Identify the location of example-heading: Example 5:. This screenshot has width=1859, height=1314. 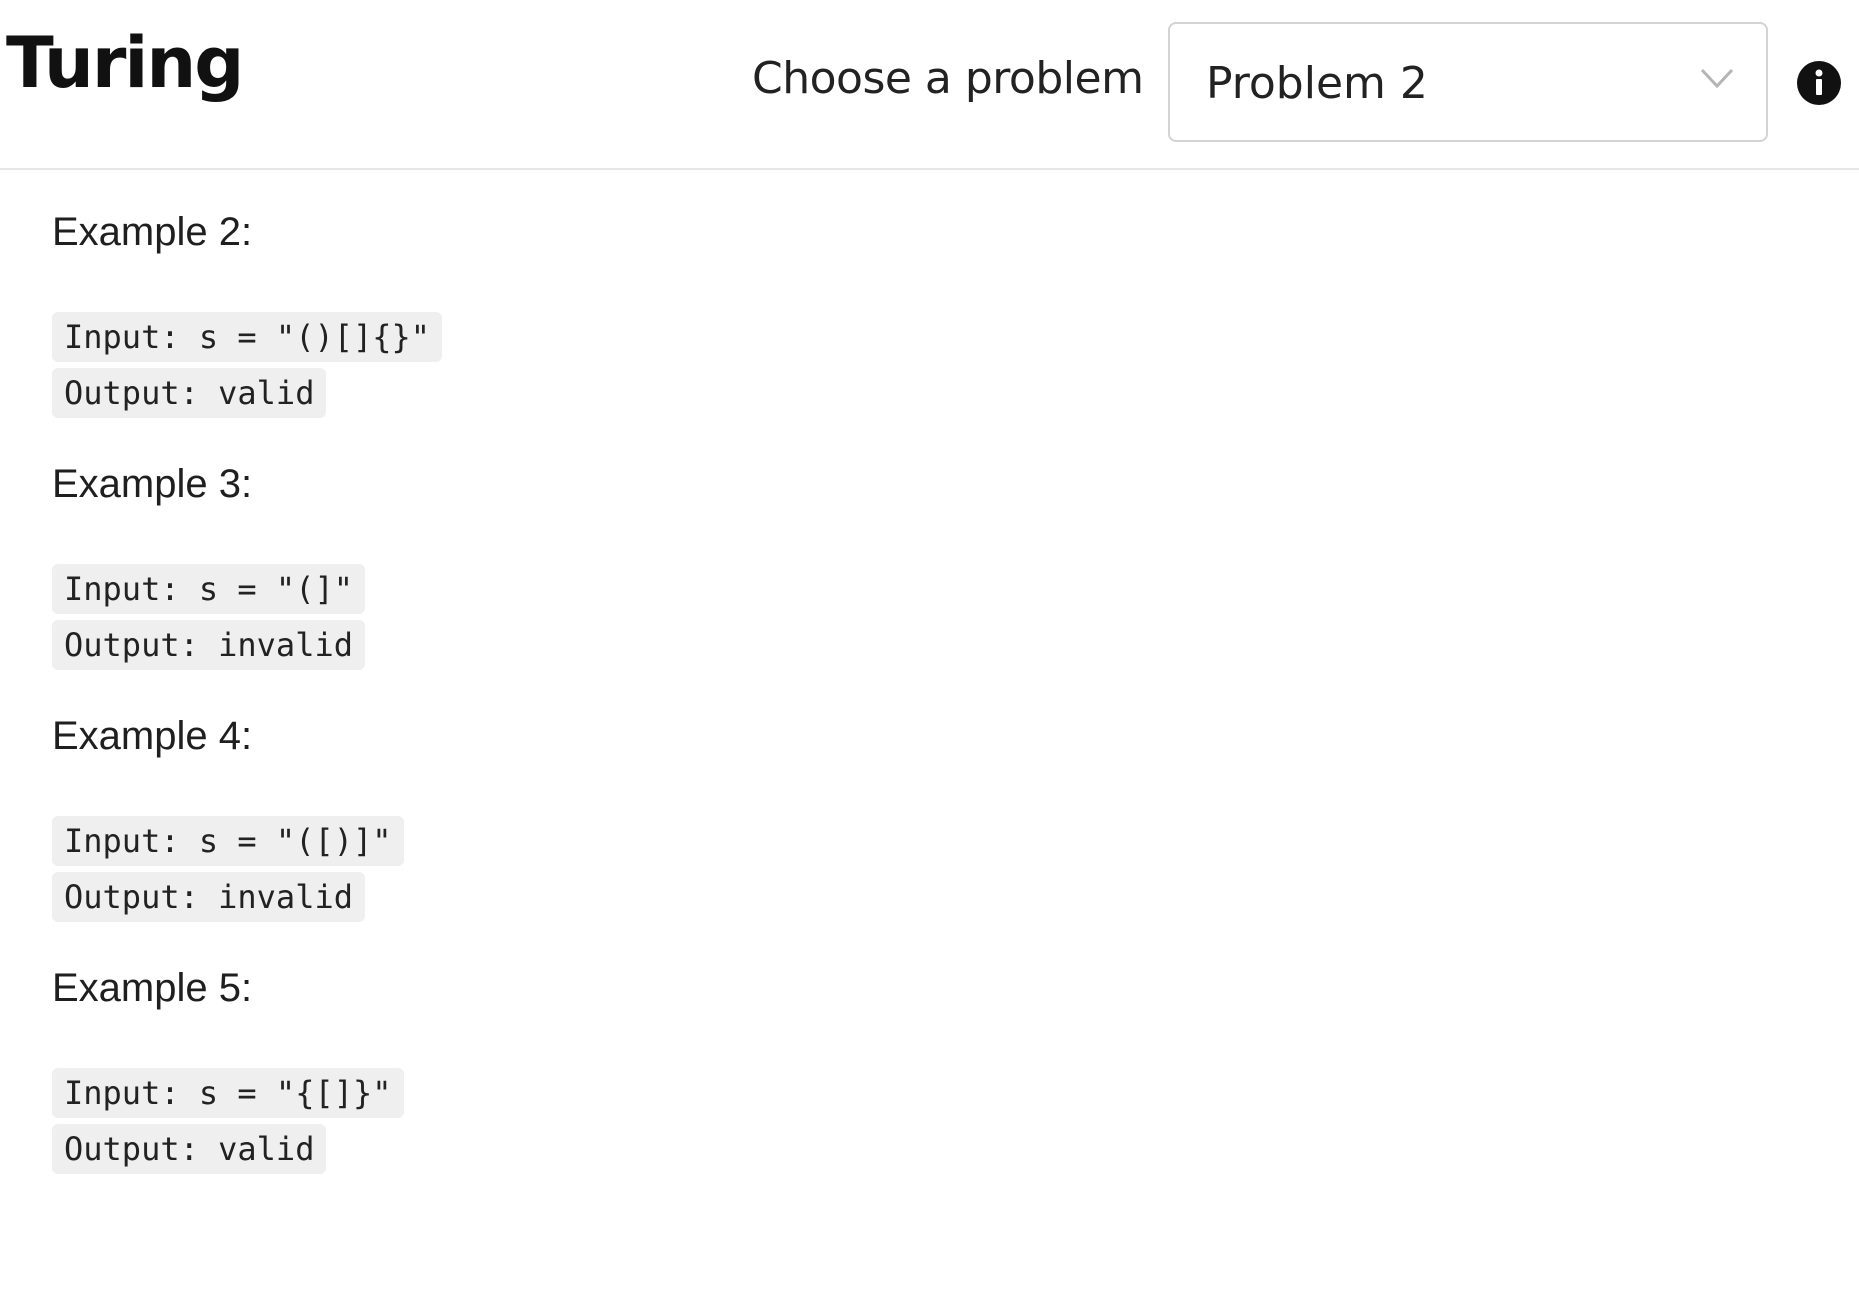
(152, 988).